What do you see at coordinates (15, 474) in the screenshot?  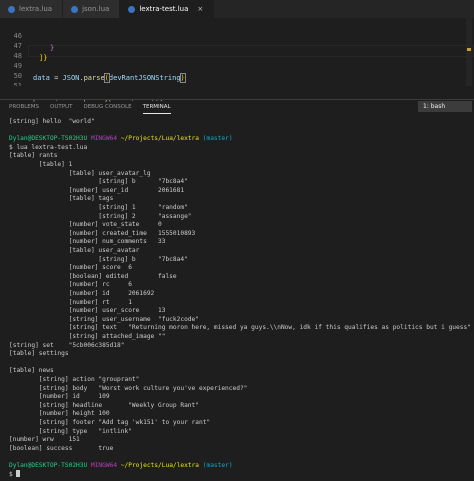 I see `terminal-input-line: $` at bounding box center [15, 474].